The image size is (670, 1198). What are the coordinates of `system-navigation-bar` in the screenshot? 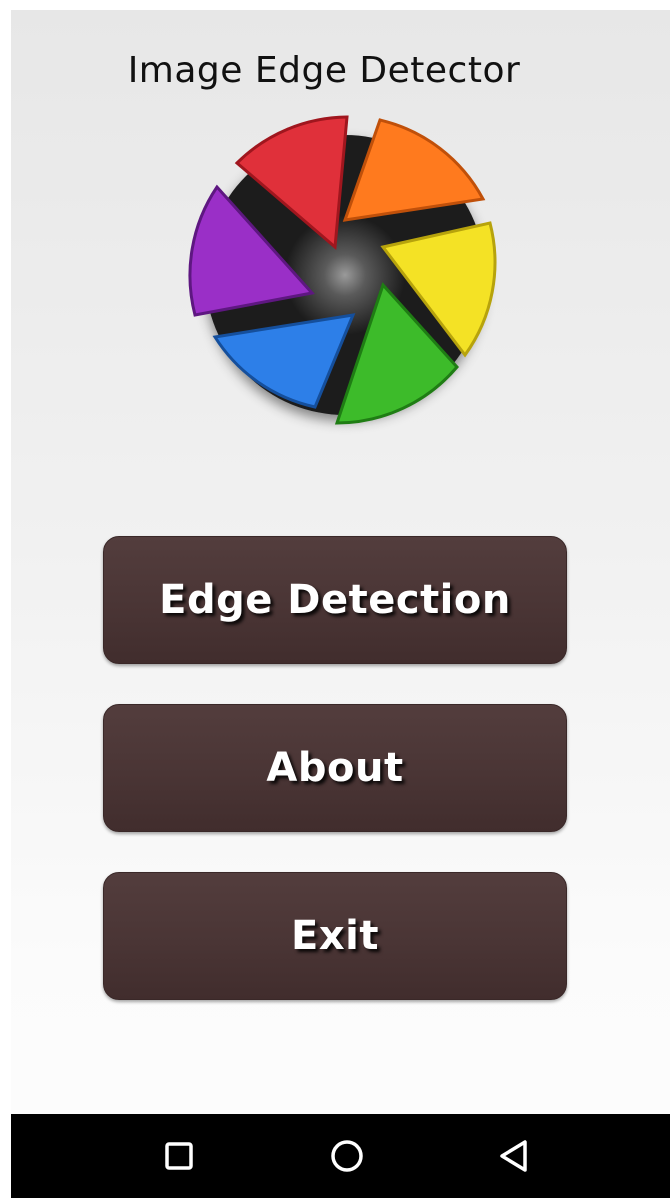 It's located at (340, 1156).